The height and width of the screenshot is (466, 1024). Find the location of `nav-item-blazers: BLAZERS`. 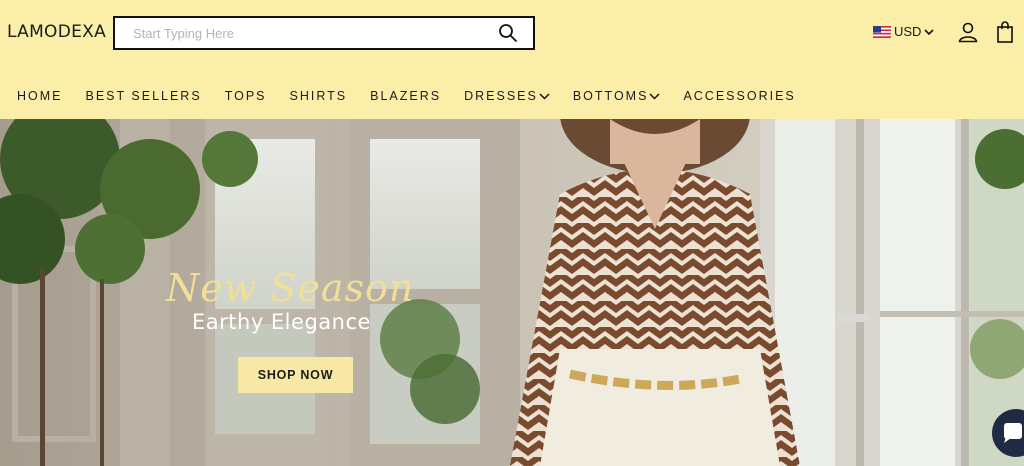

nav-item-blazers: BLAZERS is located at coordinates (405, 96).